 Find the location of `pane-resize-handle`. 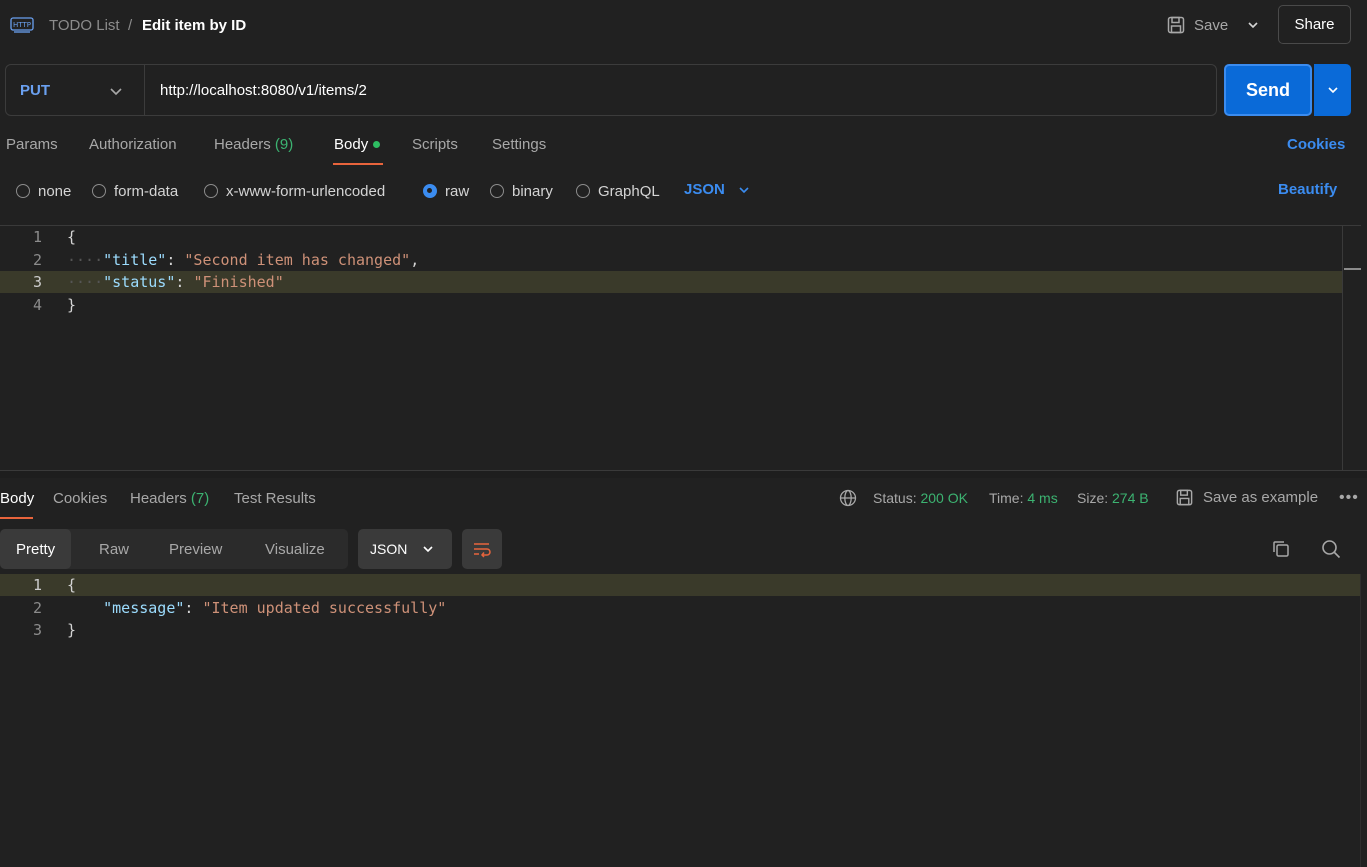

pane-resize-handle is located at coordinates (683, 474).